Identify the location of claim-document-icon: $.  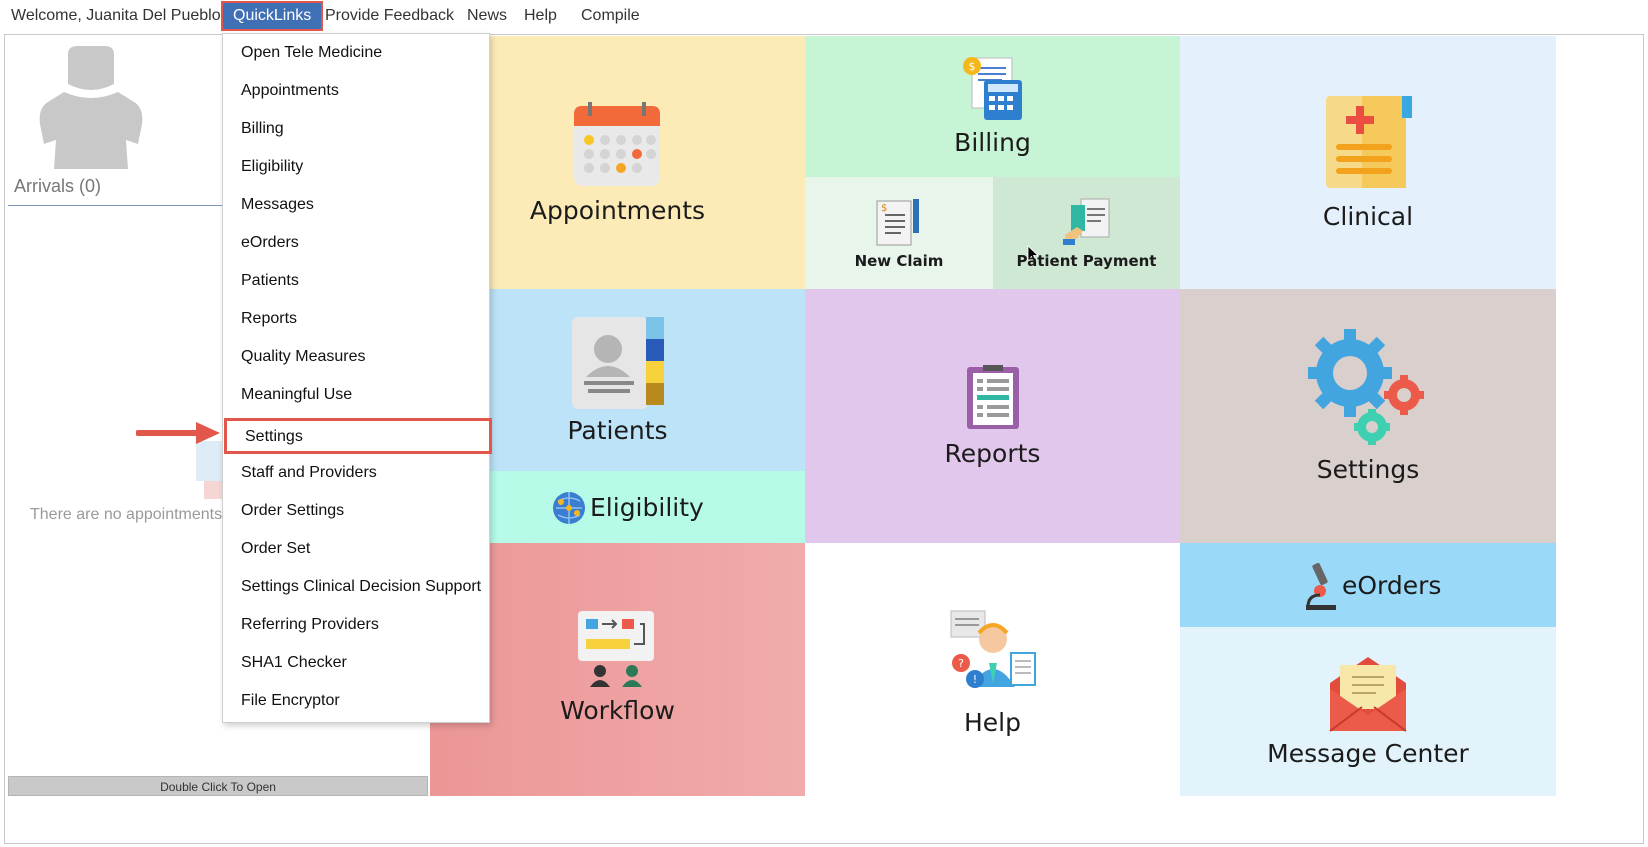
(897, 222).